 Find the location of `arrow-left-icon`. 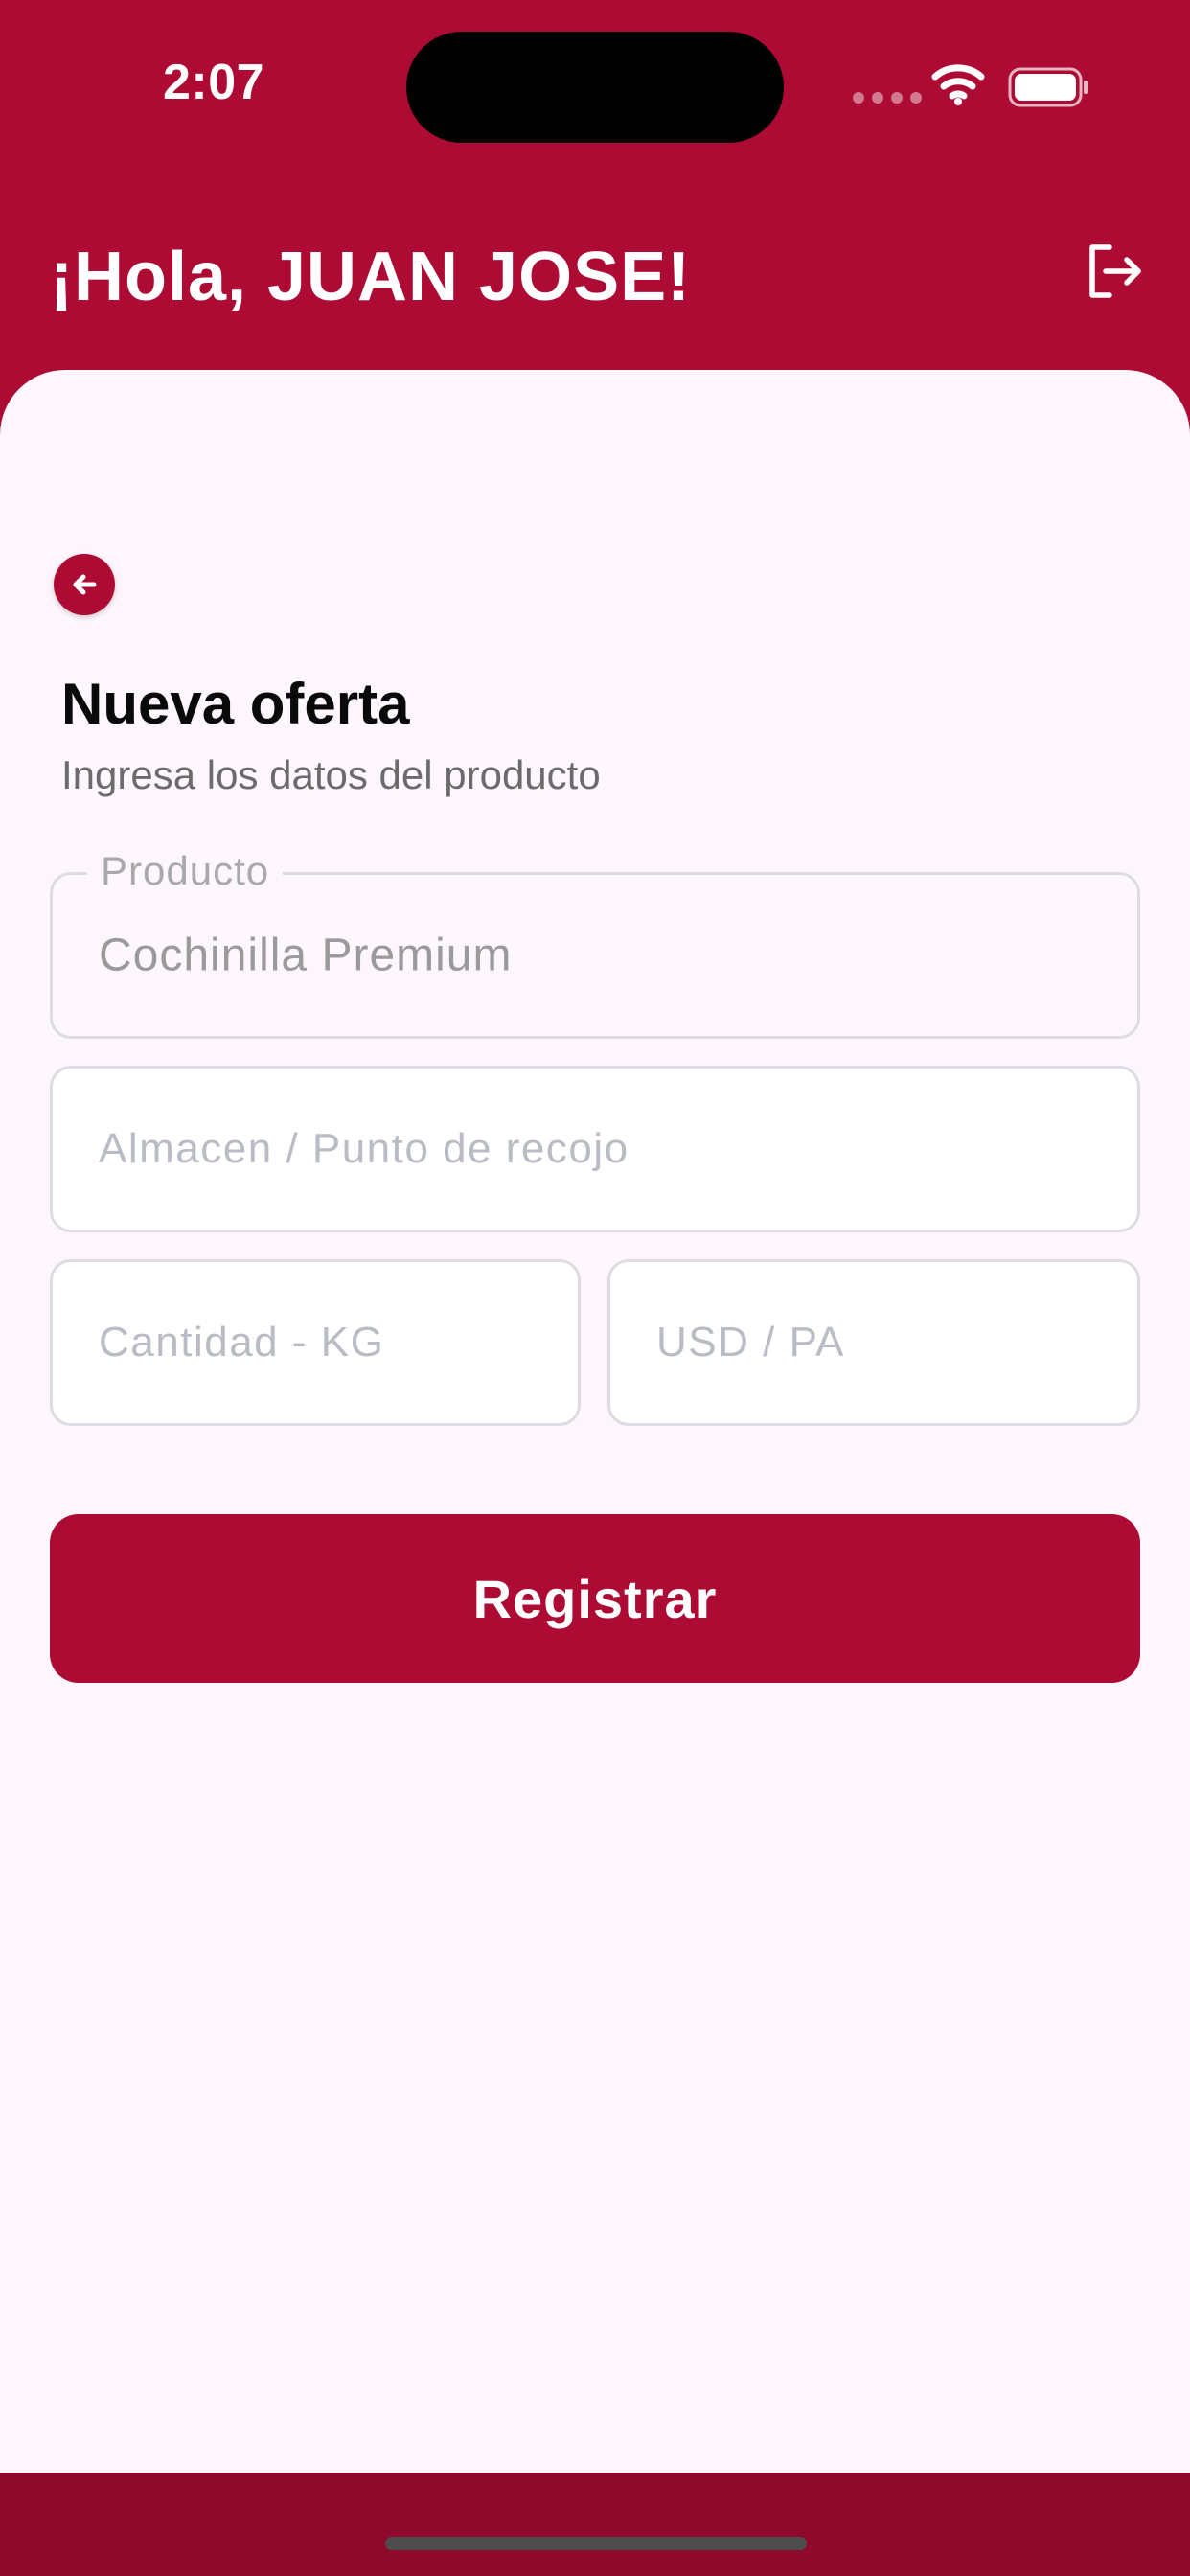

arrow-left-icon is located at coordinates (85, 584).